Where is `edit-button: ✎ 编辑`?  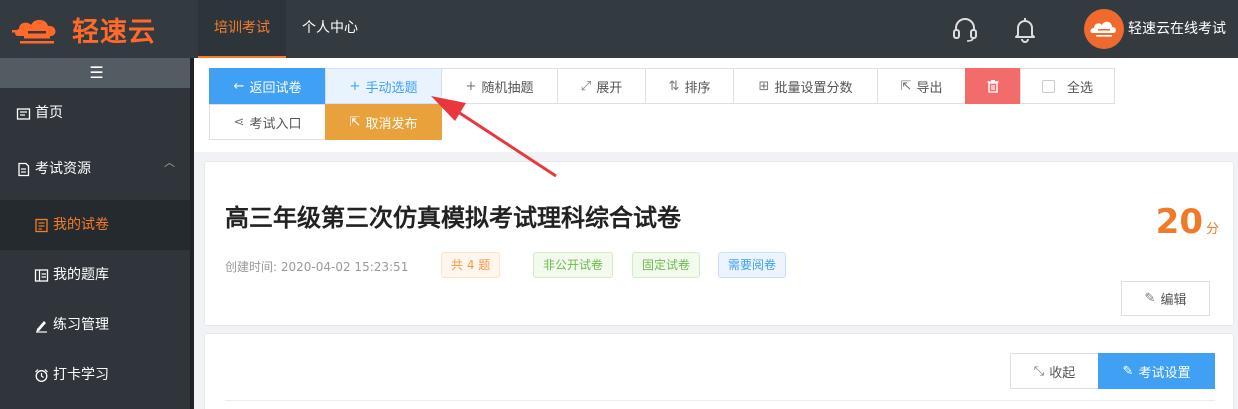
edit-button: ✎ 编辑 is located at coordinates (1165, 298).